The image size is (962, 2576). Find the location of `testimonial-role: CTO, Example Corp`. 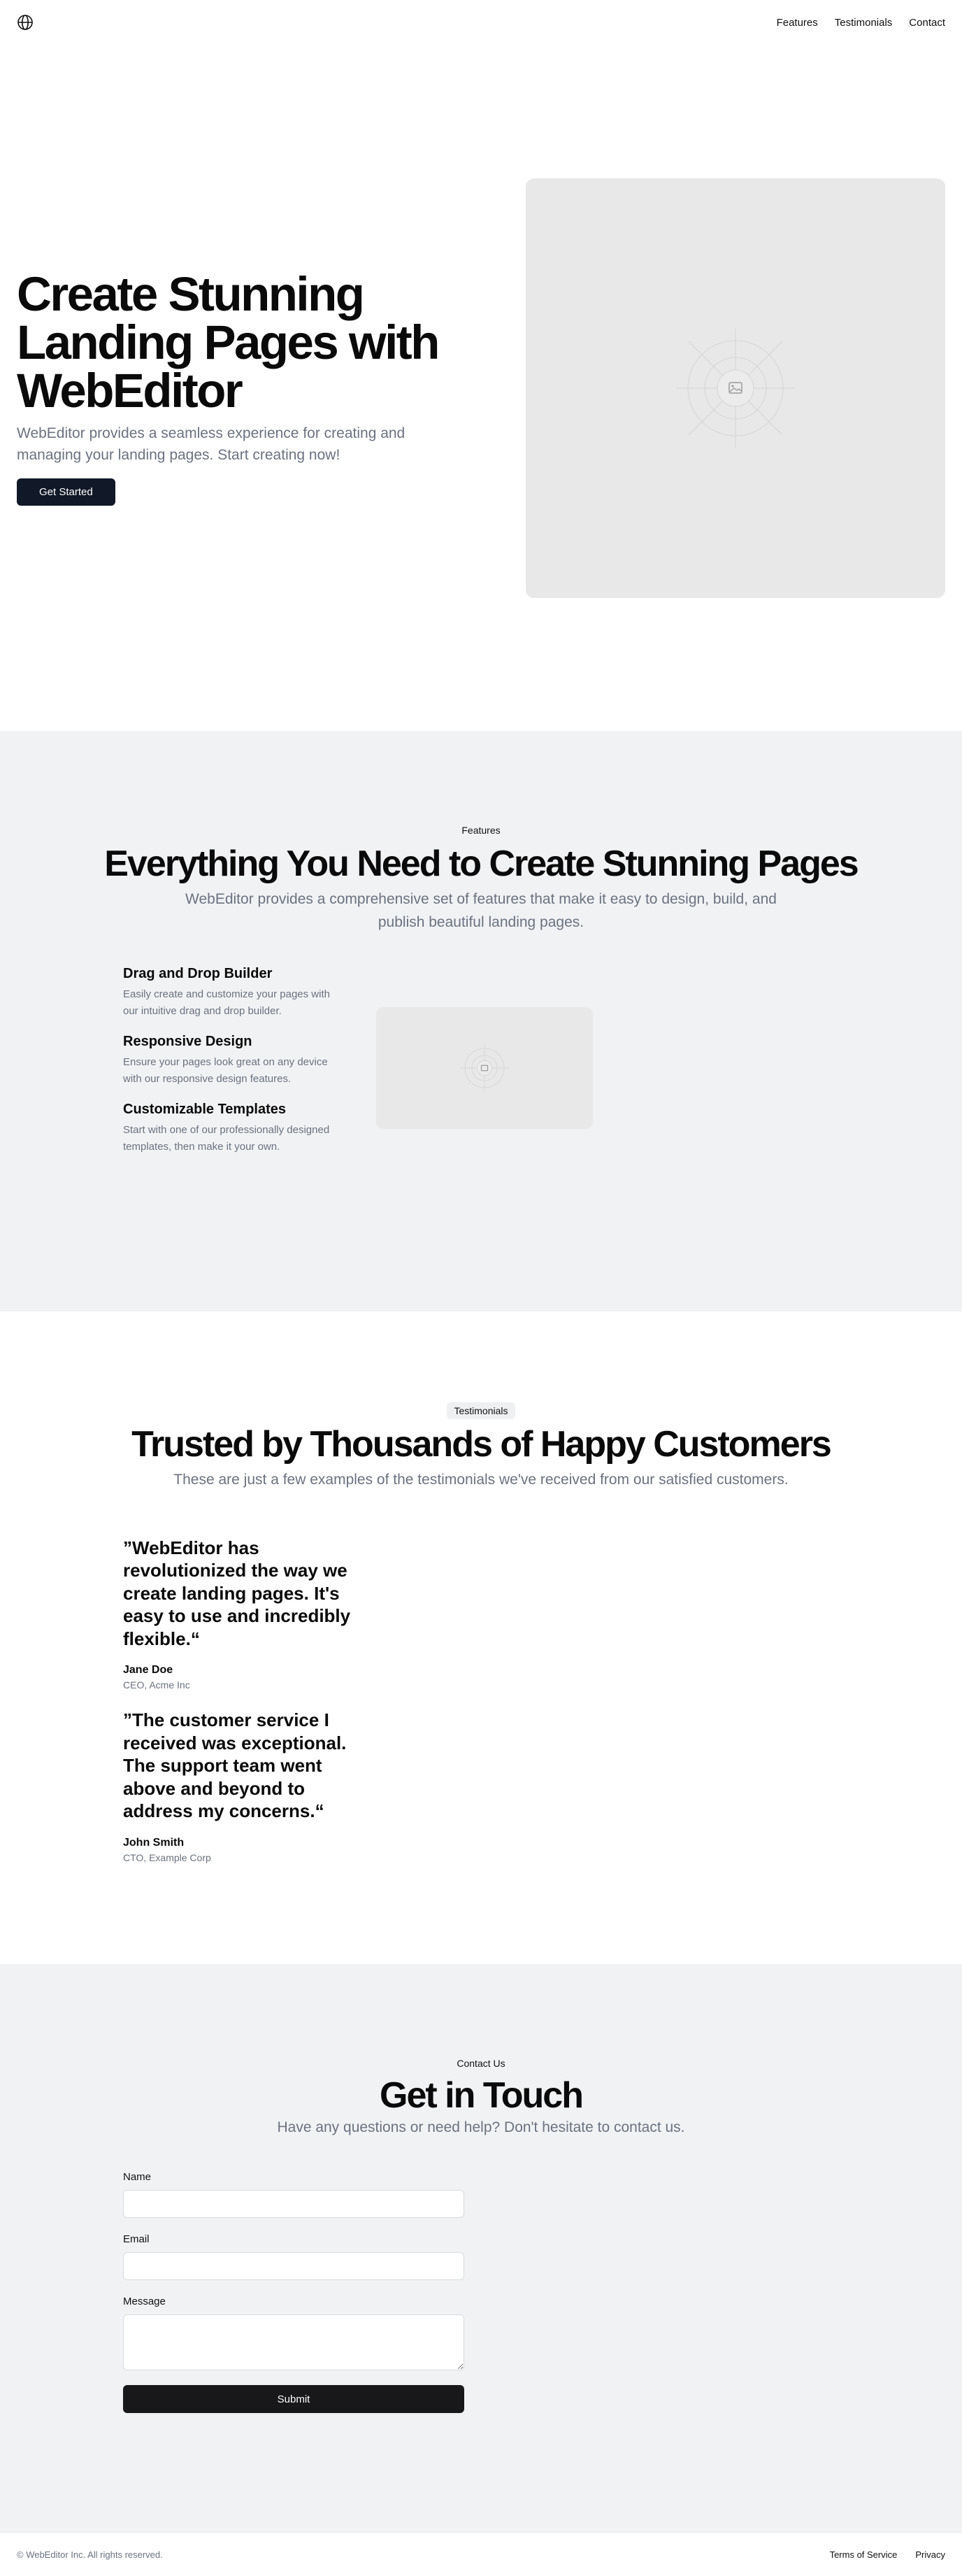

testimonial-role: CTO, Example Corp is located at coordinates (167, 1857).